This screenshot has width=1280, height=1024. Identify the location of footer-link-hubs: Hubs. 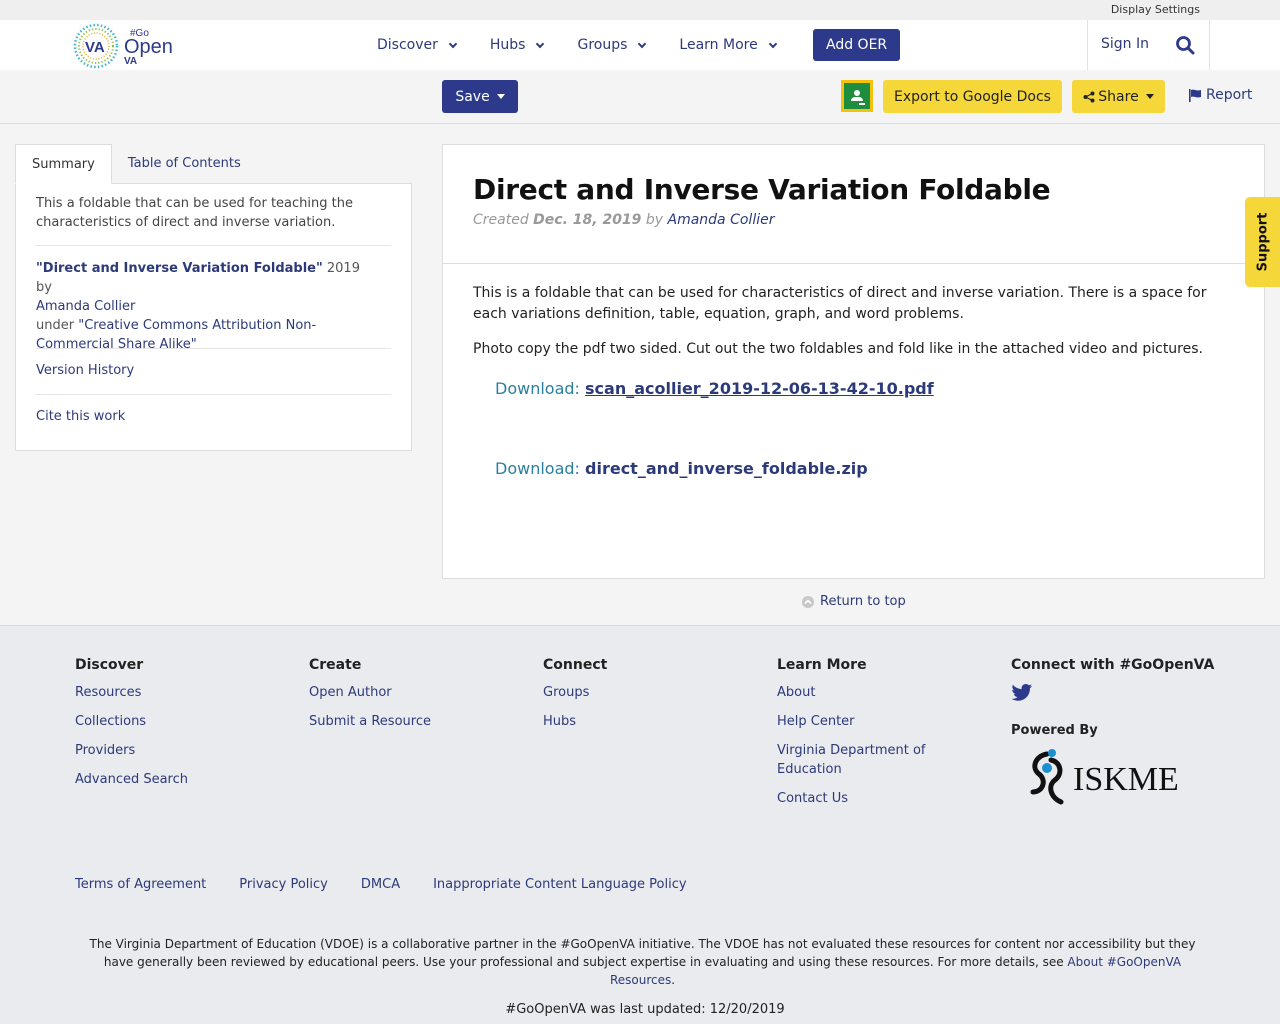
(575, 721).